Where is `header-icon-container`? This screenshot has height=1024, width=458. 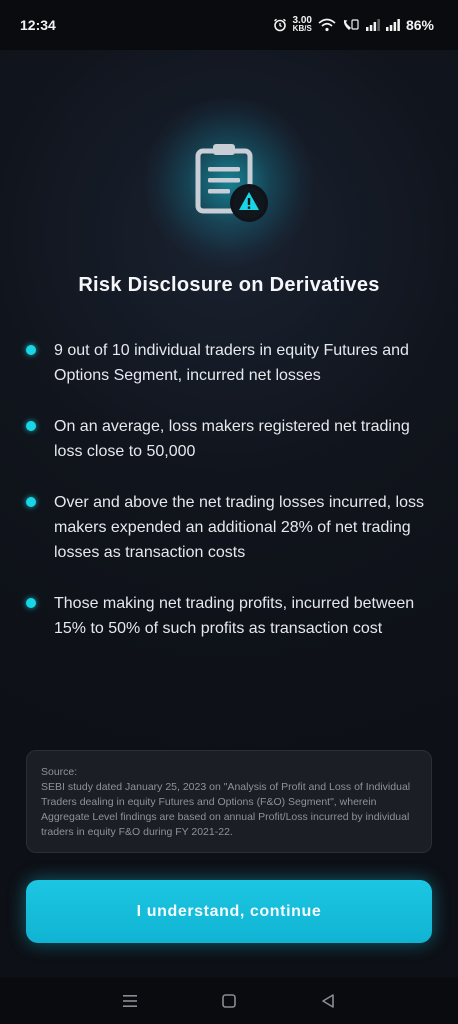 header-icon-container is located at coordinates (229, 182).